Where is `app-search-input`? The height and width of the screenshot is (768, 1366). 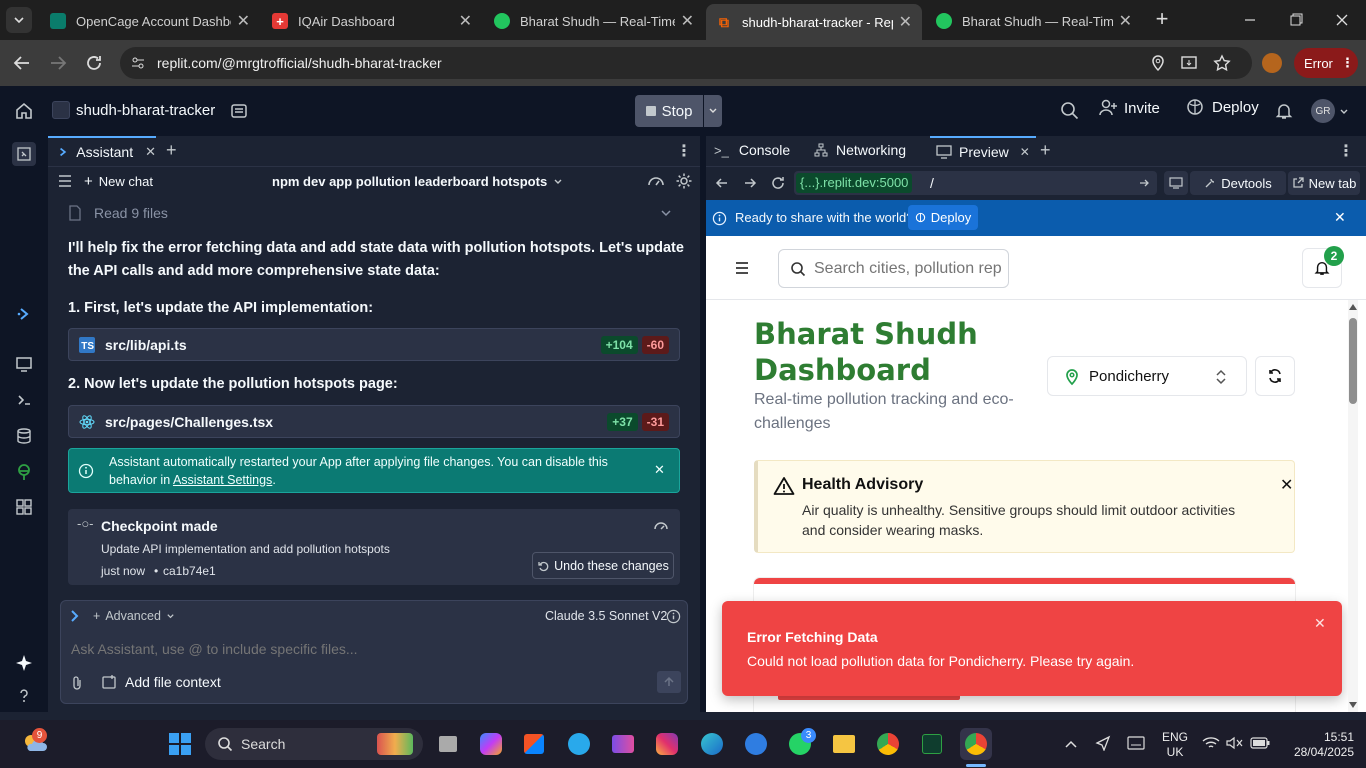
app-search-input is located at coordinates (908, 269).